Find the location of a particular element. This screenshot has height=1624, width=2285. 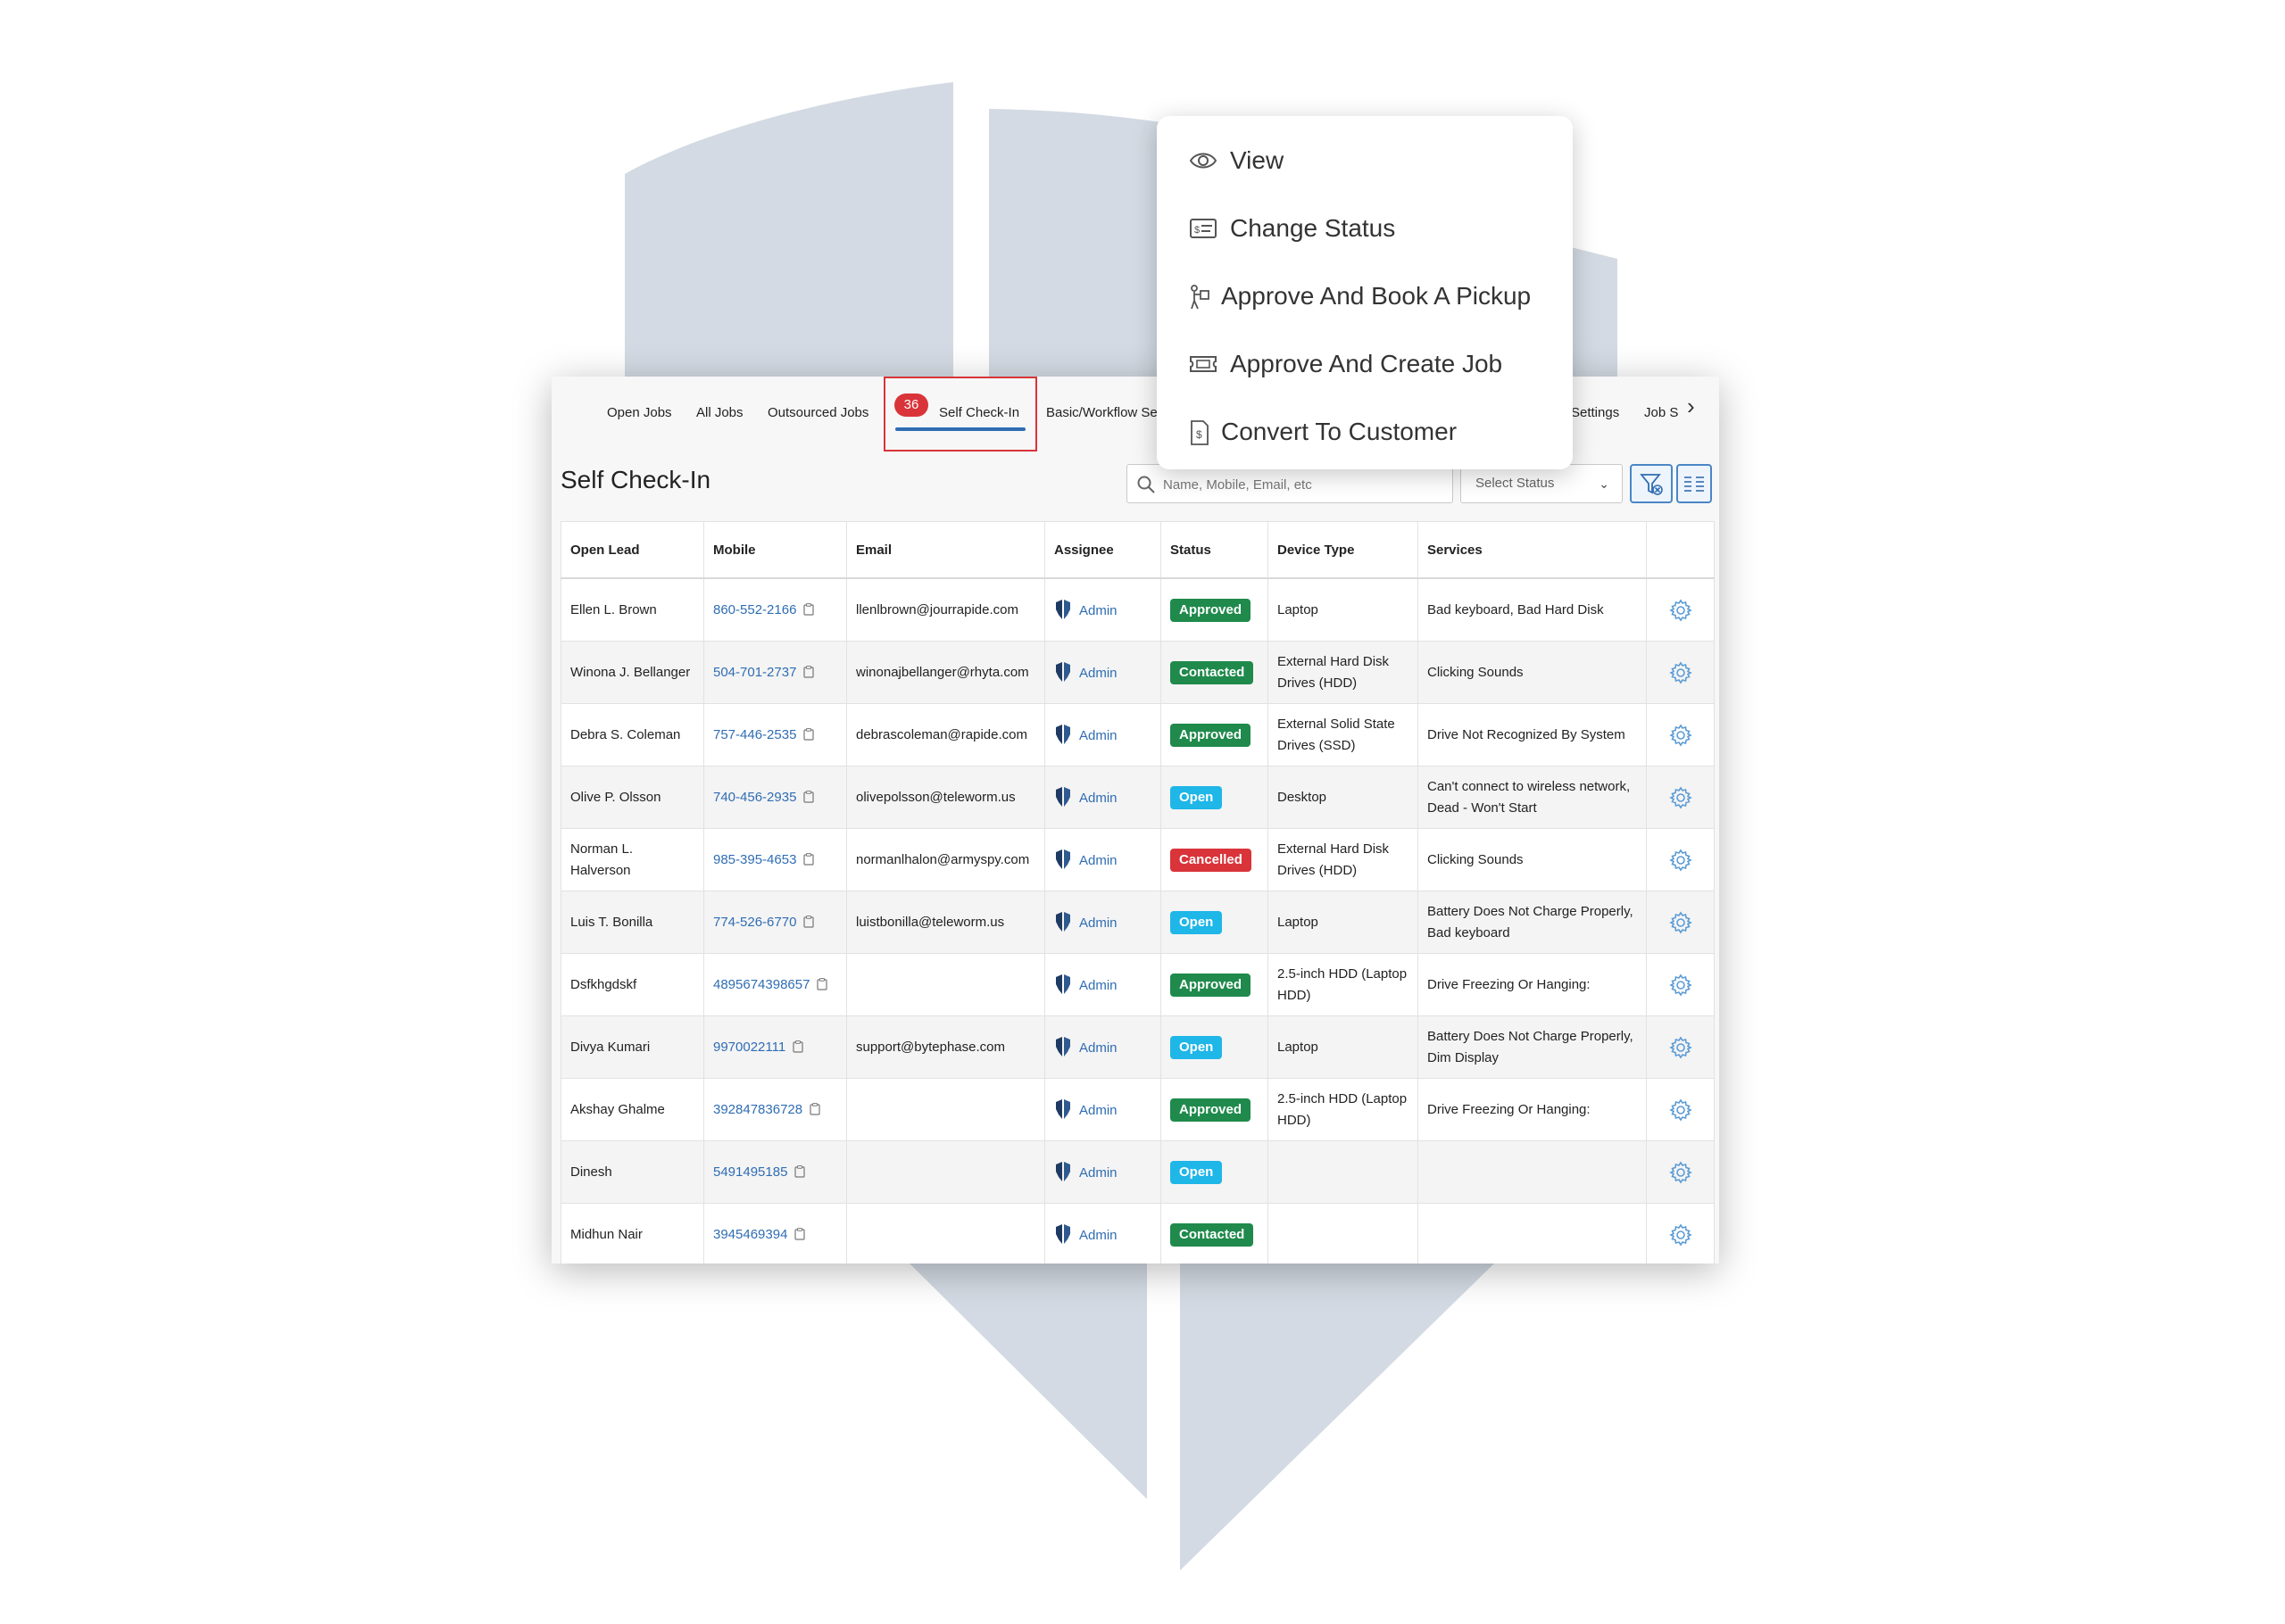

mobile-cell: 504-701-2737 is located at coordinates (775, 672).